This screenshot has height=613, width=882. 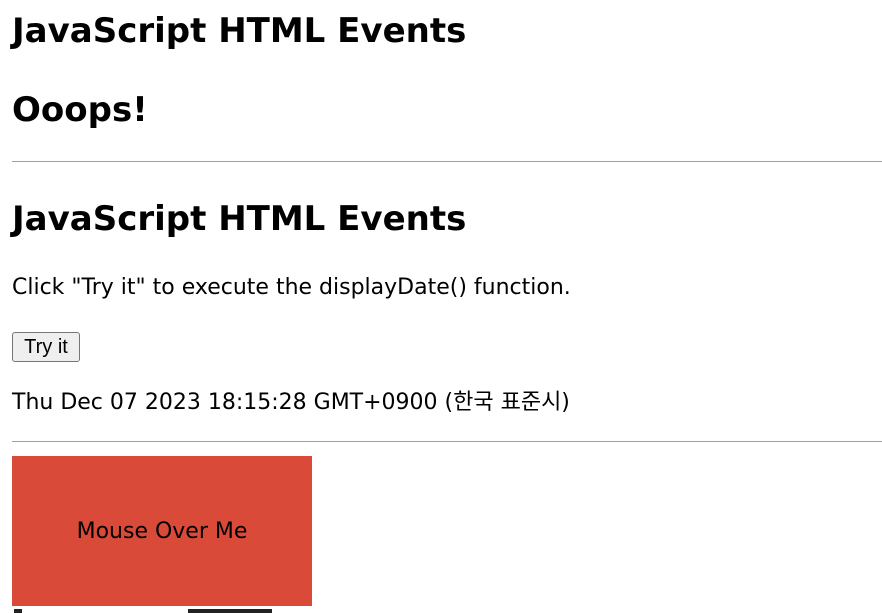 What do you see at coordinates (46, 347) in the screenshot?
I see `try-it-button: Try it` at bounding box center [46, 347].